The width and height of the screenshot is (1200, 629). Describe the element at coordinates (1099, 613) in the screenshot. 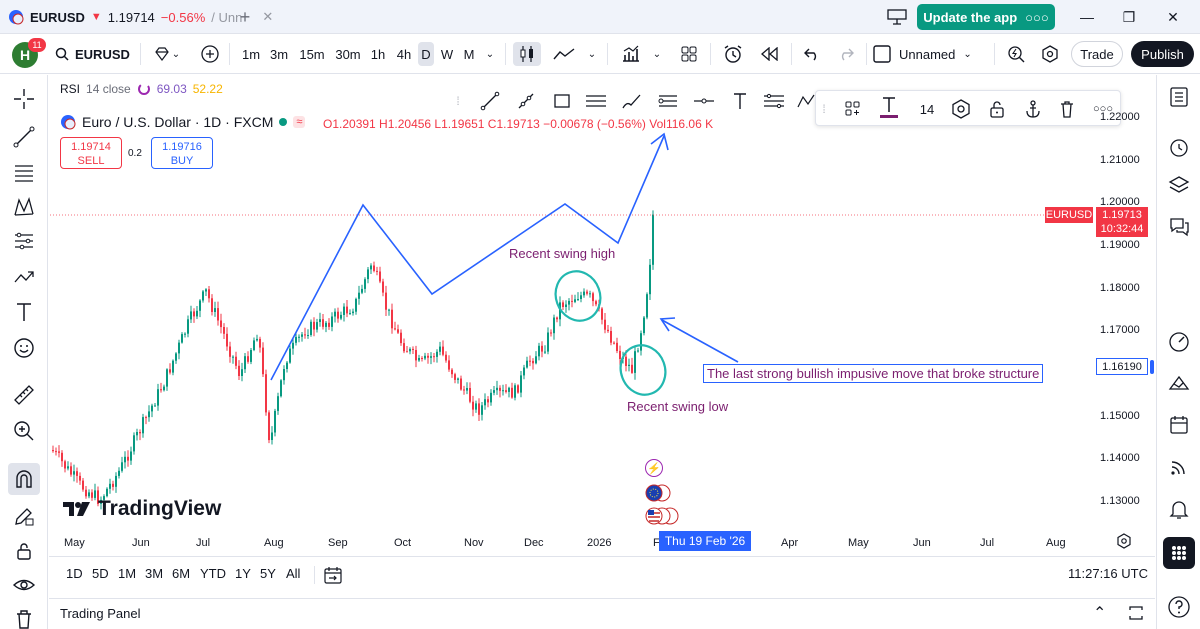

I see `expand-panel-chevron-icon: ⌃` at that location.